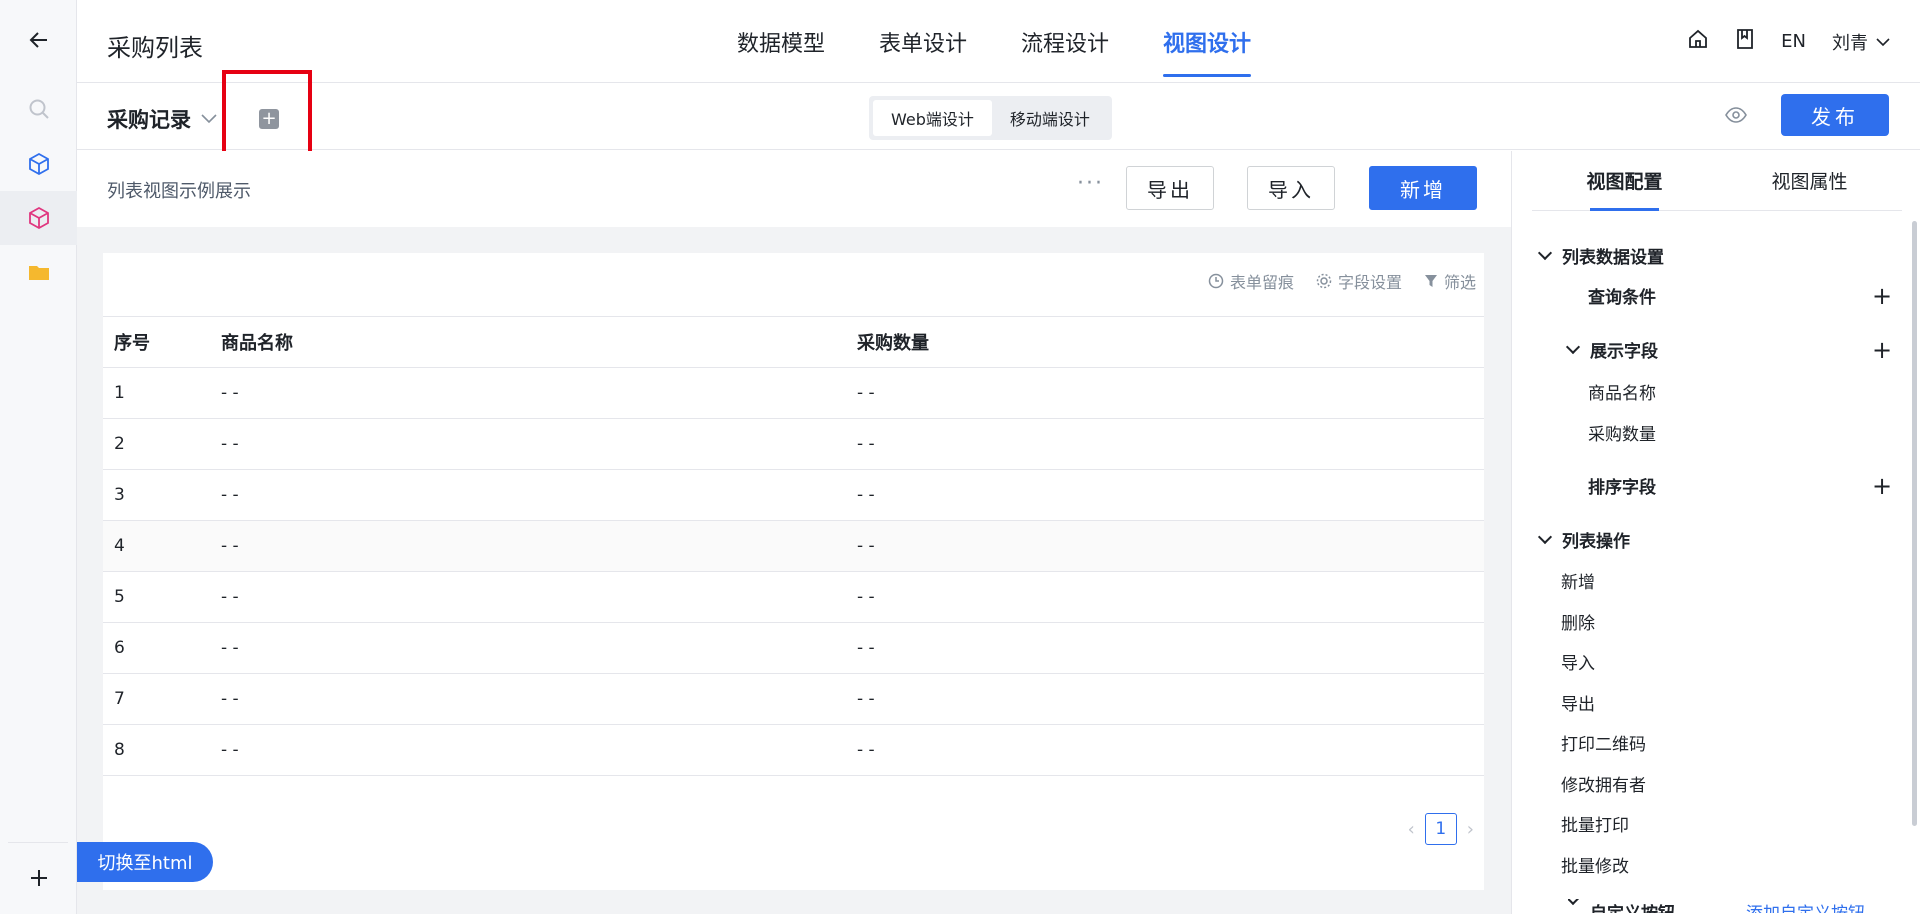  I want to click on cube-pink-icon, so click(38, 218).